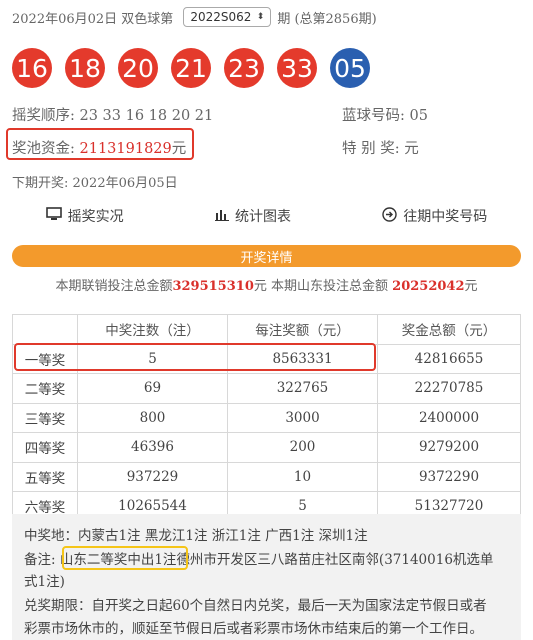 This screenshot has height=640, width=533. I want to click on note-label: 备注:, so click(42, 560).